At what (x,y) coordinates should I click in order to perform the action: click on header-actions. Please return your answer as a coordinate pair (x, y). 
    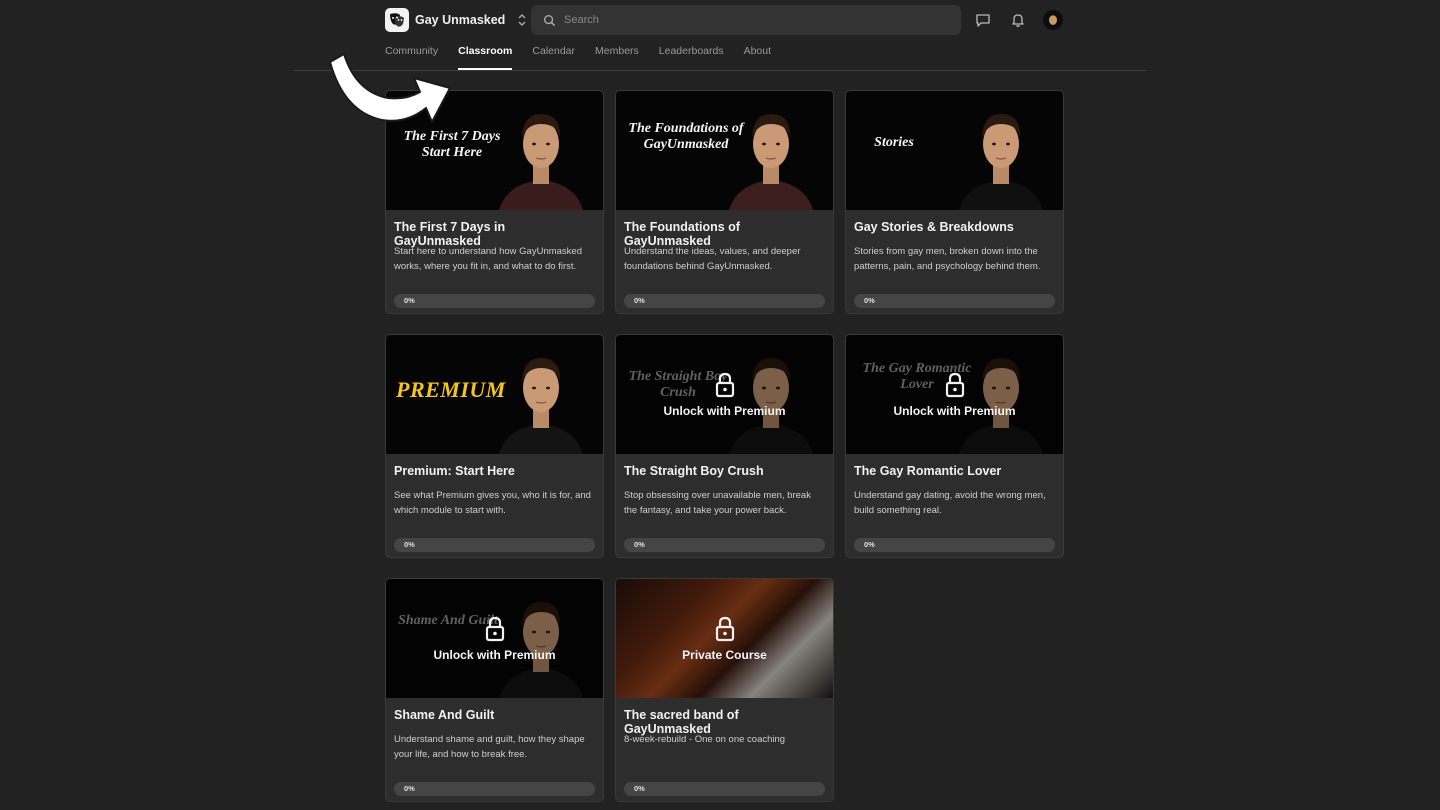
    Looking at the image, I should click on (1018, 20).